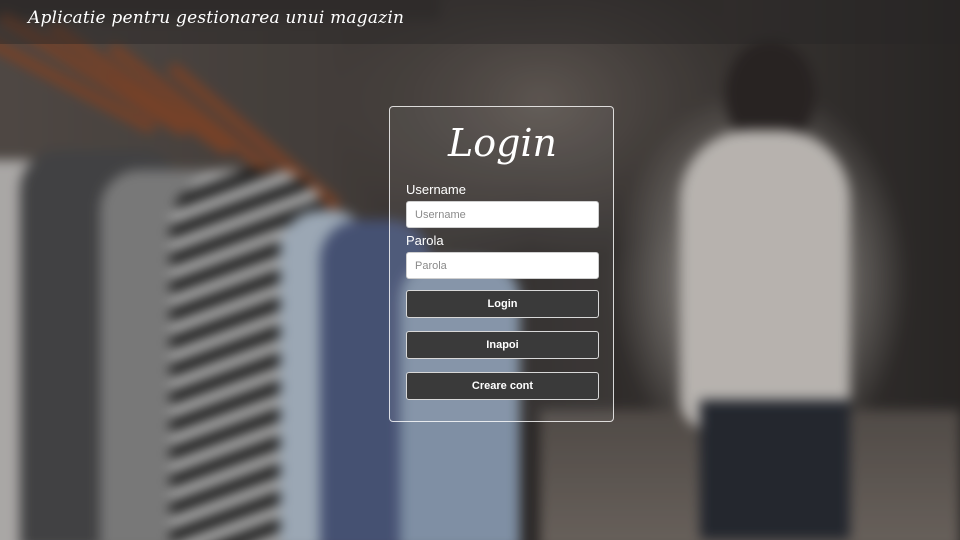 This screenshot has height=540, width=960. What do you see at coordinates (502, 143) in the screenshot?
I see `login-title: Login` at bounding box center [502, 143].